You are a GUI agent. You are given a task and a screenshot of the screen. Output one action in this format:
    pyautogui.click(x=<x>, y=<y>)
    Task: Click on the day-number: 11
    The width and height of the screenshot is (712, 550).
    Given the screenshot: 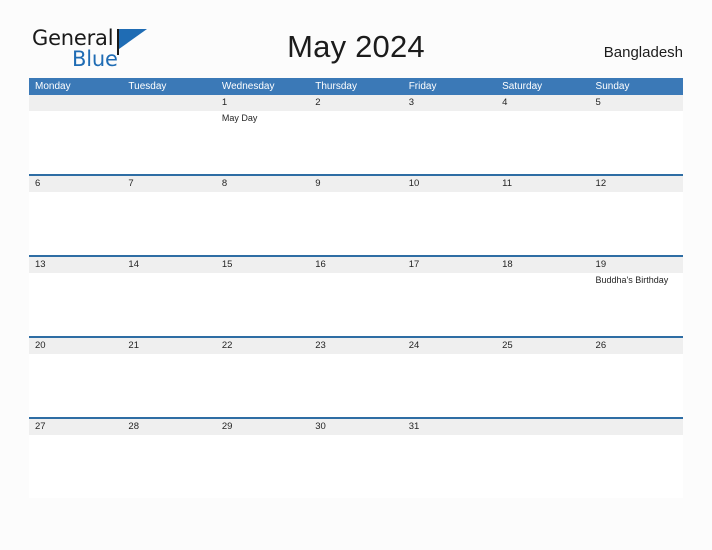 What is the action you would take?
    pyautogui.click(x=507, y=183)
    